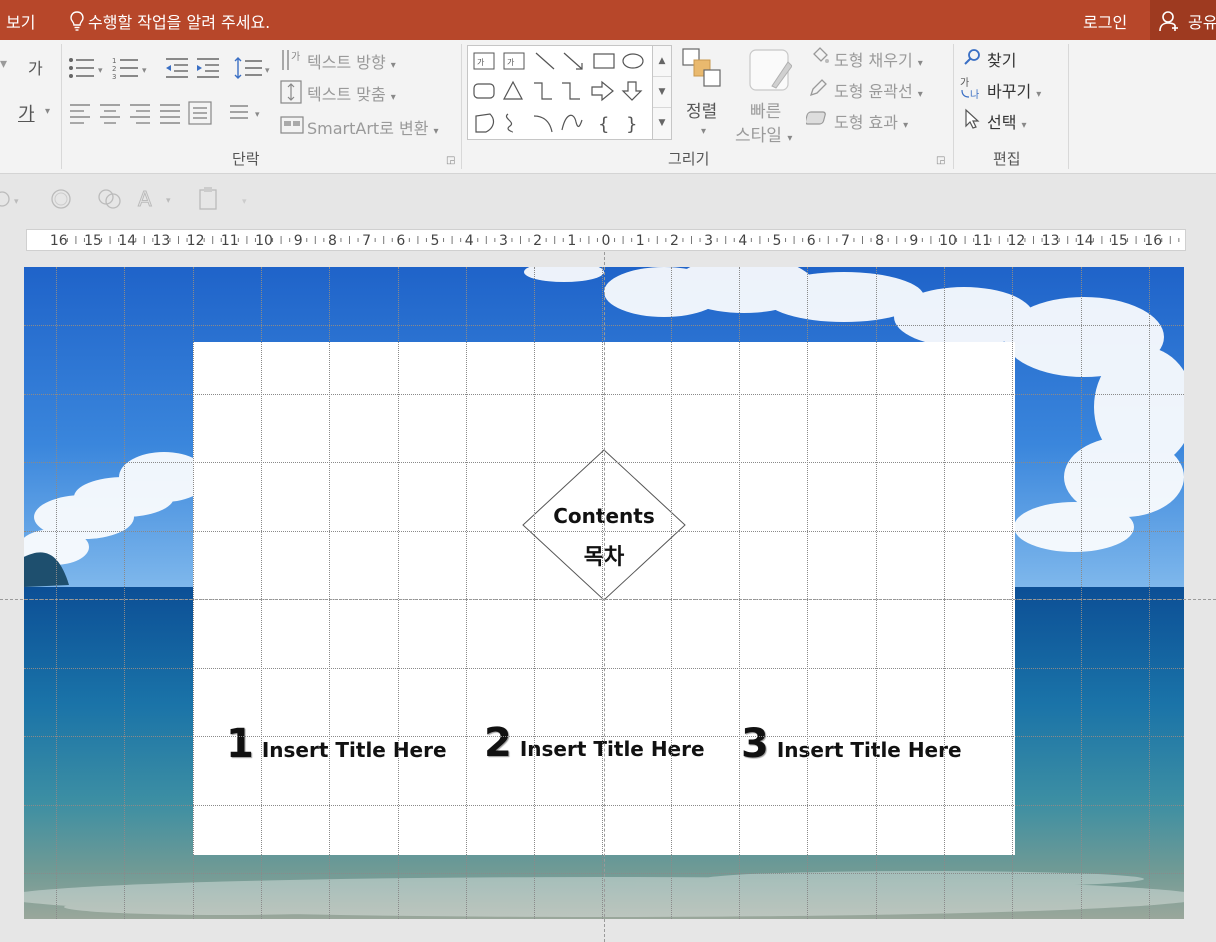 The height and width of the screenshot is (942, 1216). What do you see at coordinates (604, 597) in the screenshot?
I see `vertical-guide` at bounding box center [604, 597].